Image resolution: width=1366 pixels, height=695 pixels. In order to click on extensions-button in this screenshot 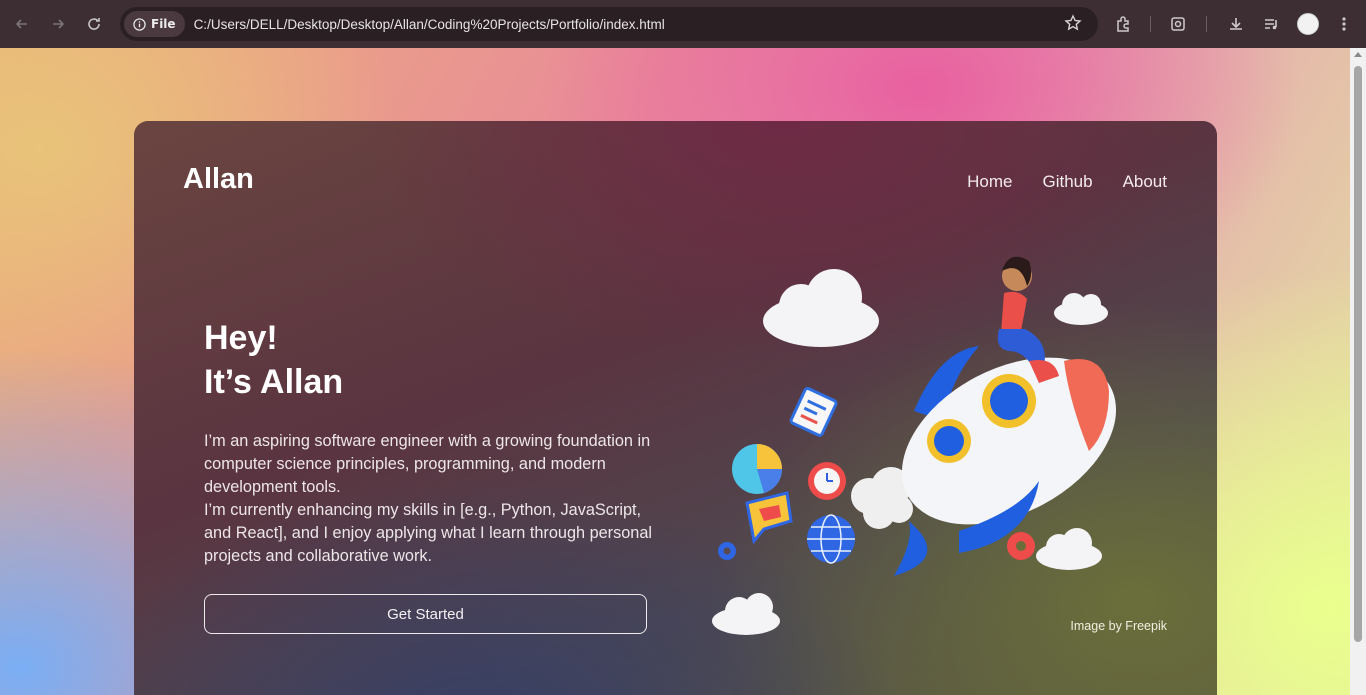, I will do `click(1124, 24)`.